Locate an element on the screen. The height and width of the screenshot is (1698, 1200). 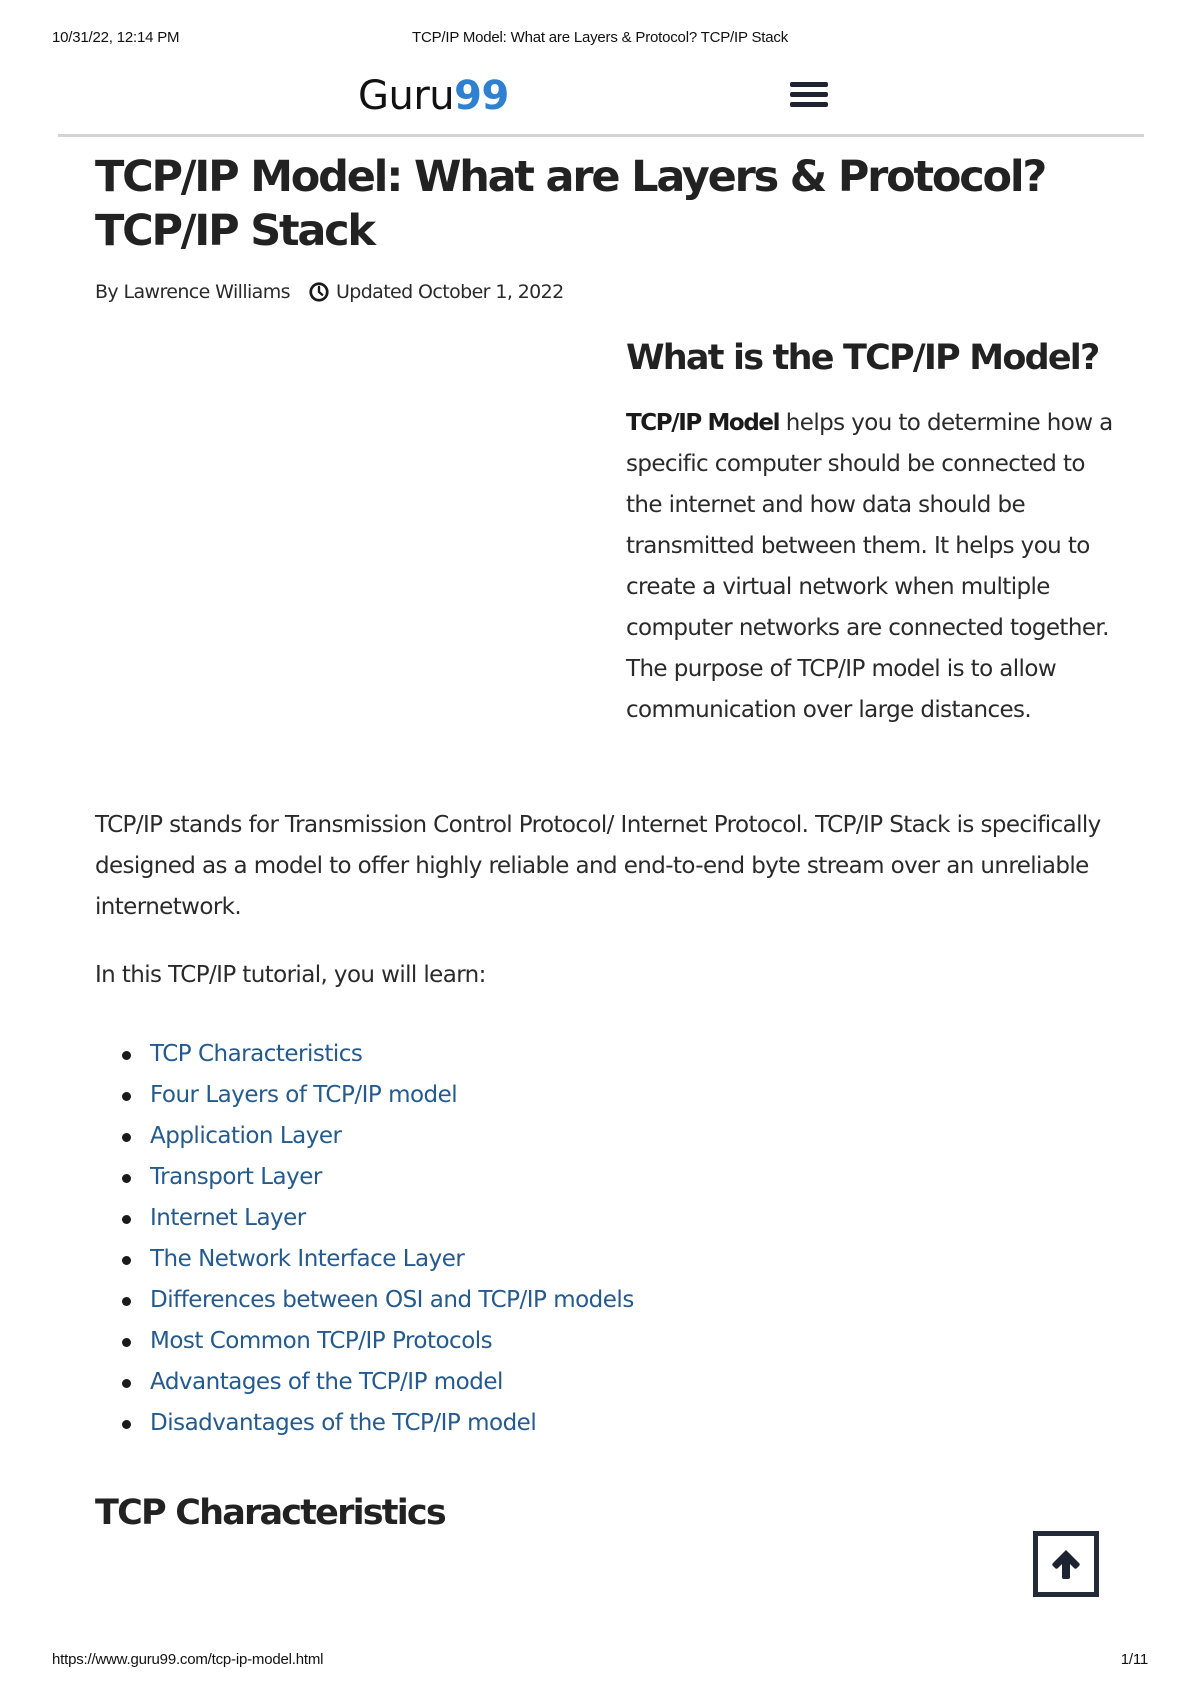
toc-item: Disadvantages of the TCP/IP model is located at coordinates (364, 1423).